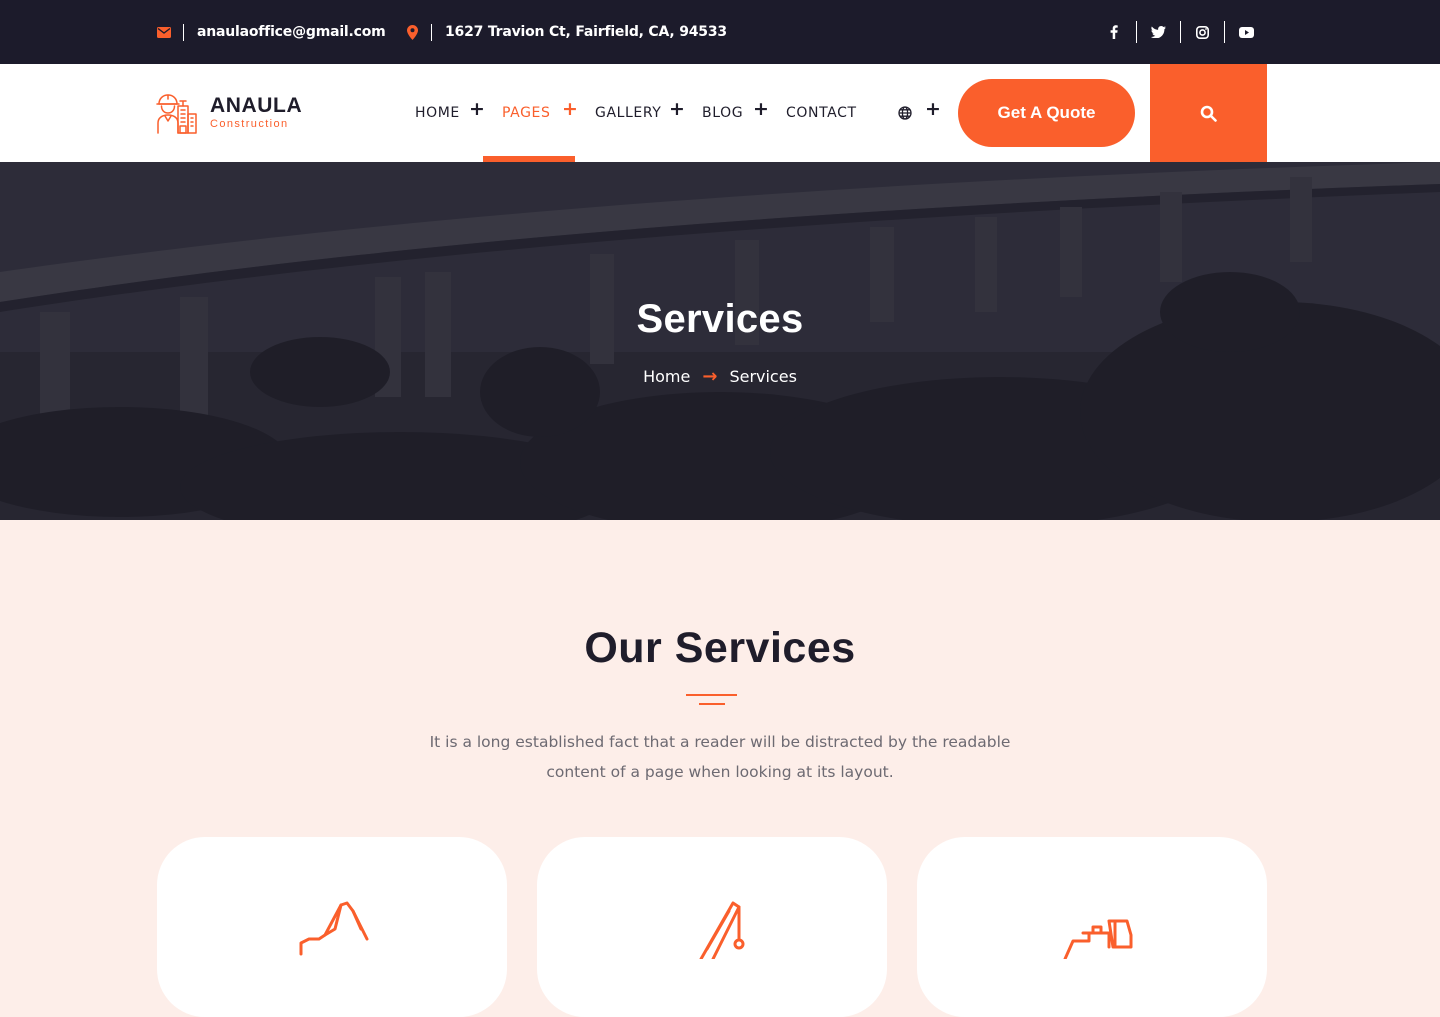 This screenshot has width=1440, height=1017. Describe the element at coordinates (1202, 32) in the screenshot. I see `instagram-icon` at that location.